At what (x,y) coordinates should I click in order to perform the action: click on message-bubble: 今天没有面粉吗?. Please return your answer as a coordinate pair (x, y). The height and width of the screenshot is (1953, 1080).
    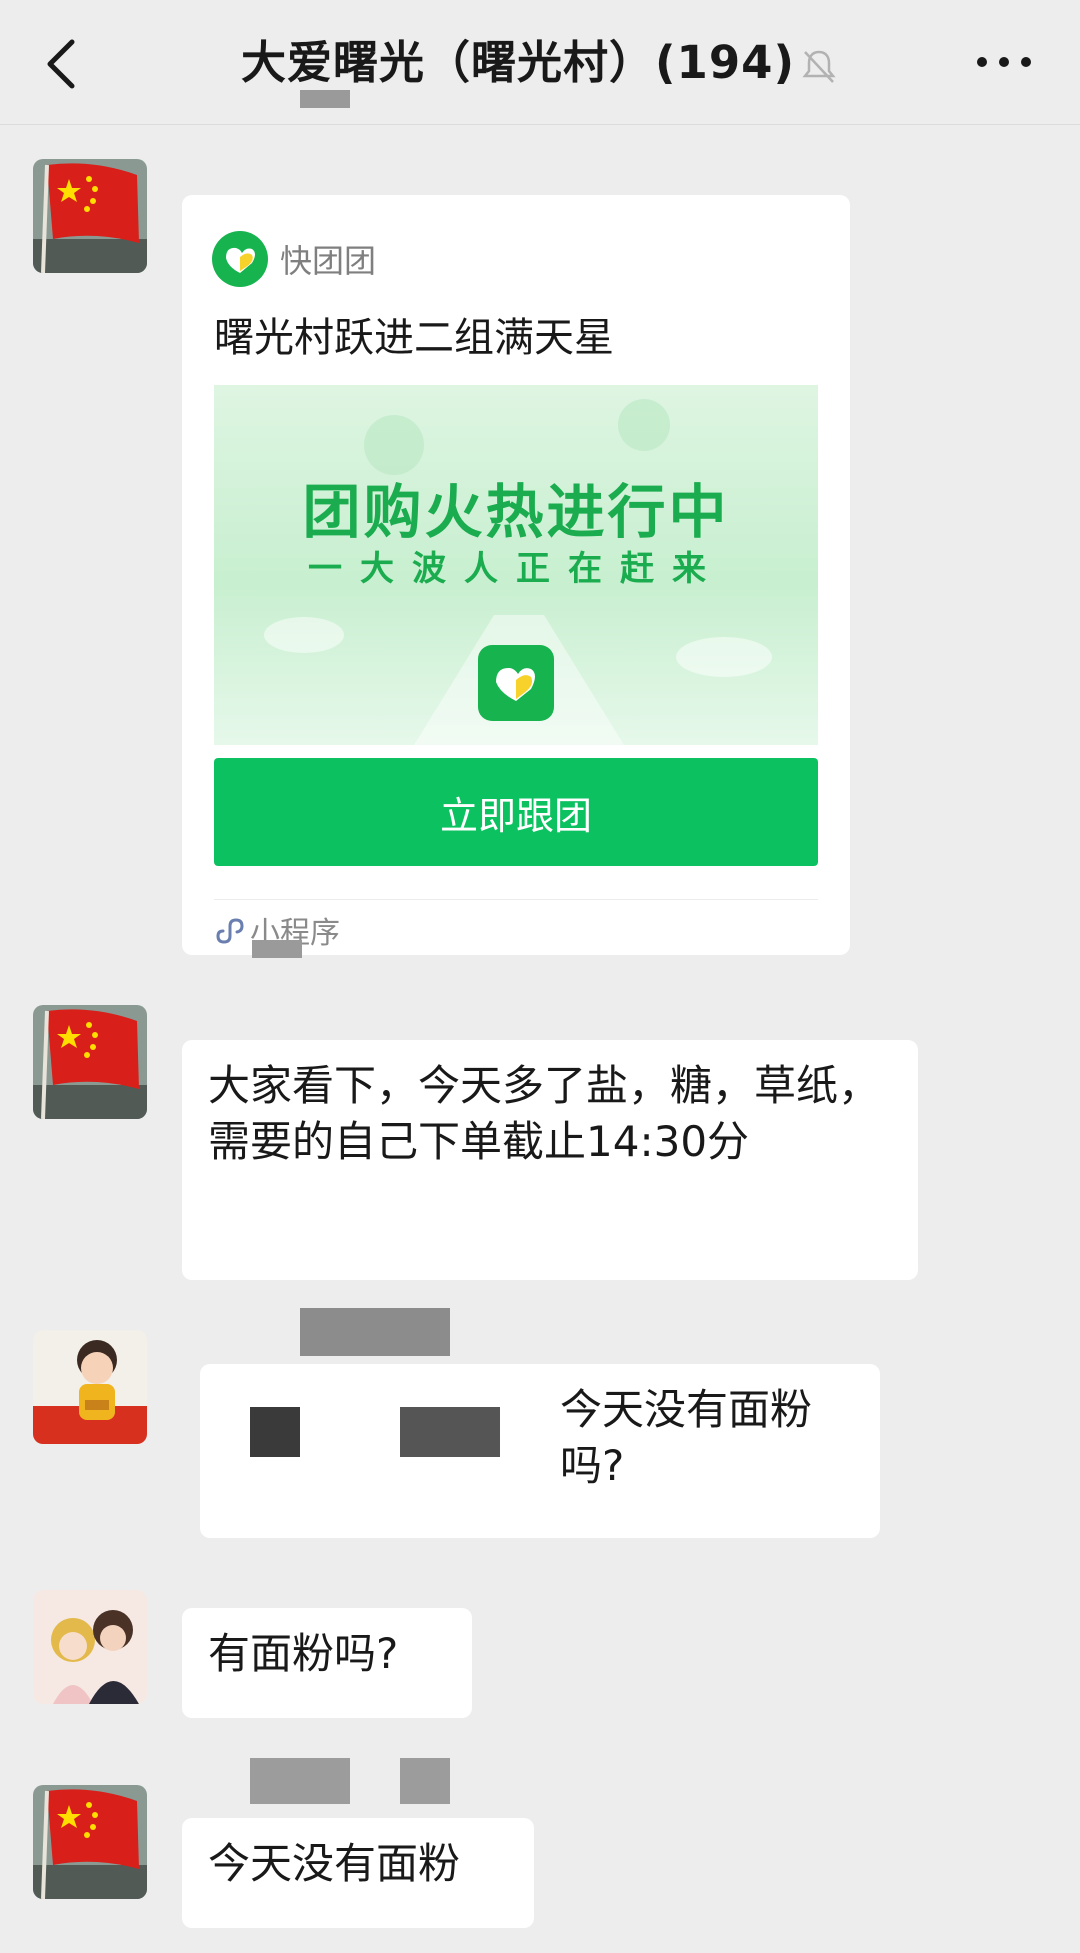
    Looking at the image, I should click on (540, 1451).